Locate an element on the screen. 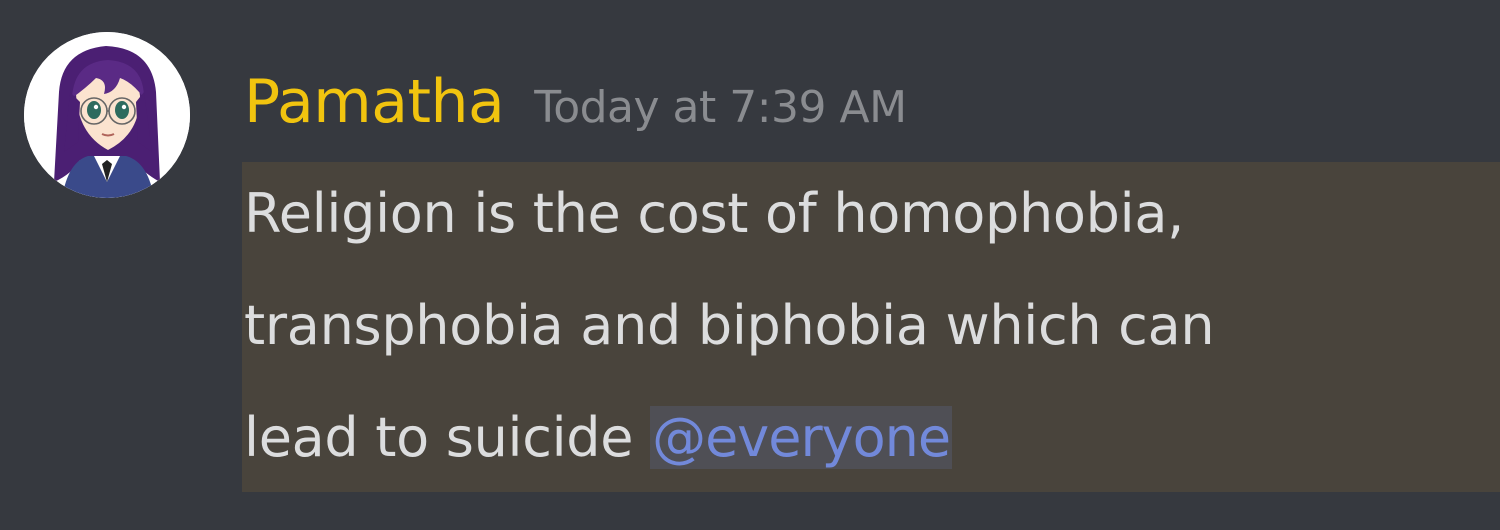 This screenshot has width=1500, height=530. username: Pamatha is located at coordinates (374, 102).